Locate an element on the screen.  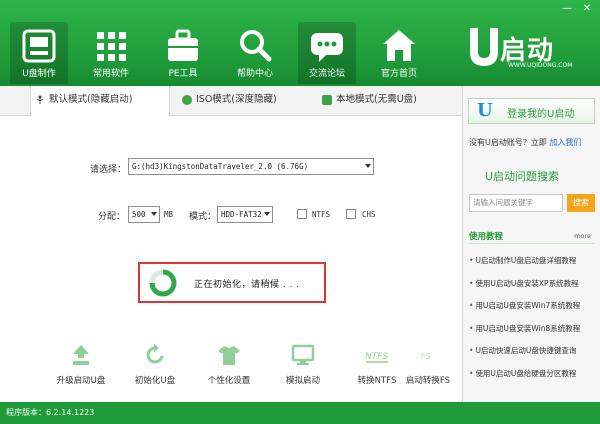
register-line: 没有U启动账号？立即 加入我们 is located at coordinates (525, 142).